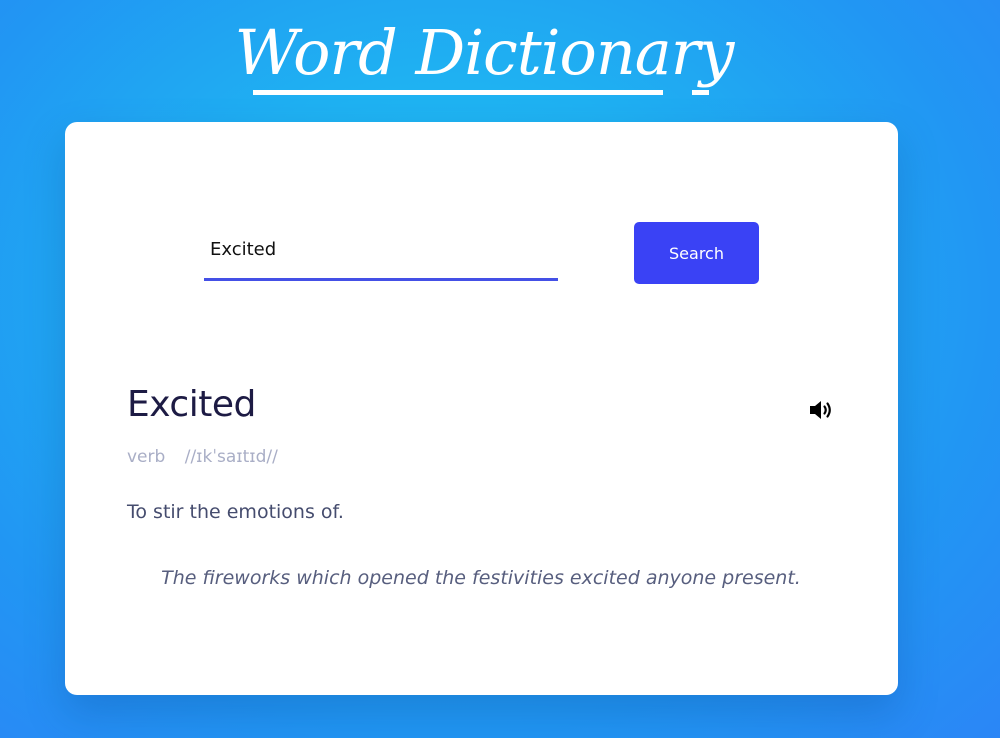  What do you see at coordinates (696, 253) in the screenshot?
I see `search-button: Search` at bounding box center [696, 253].